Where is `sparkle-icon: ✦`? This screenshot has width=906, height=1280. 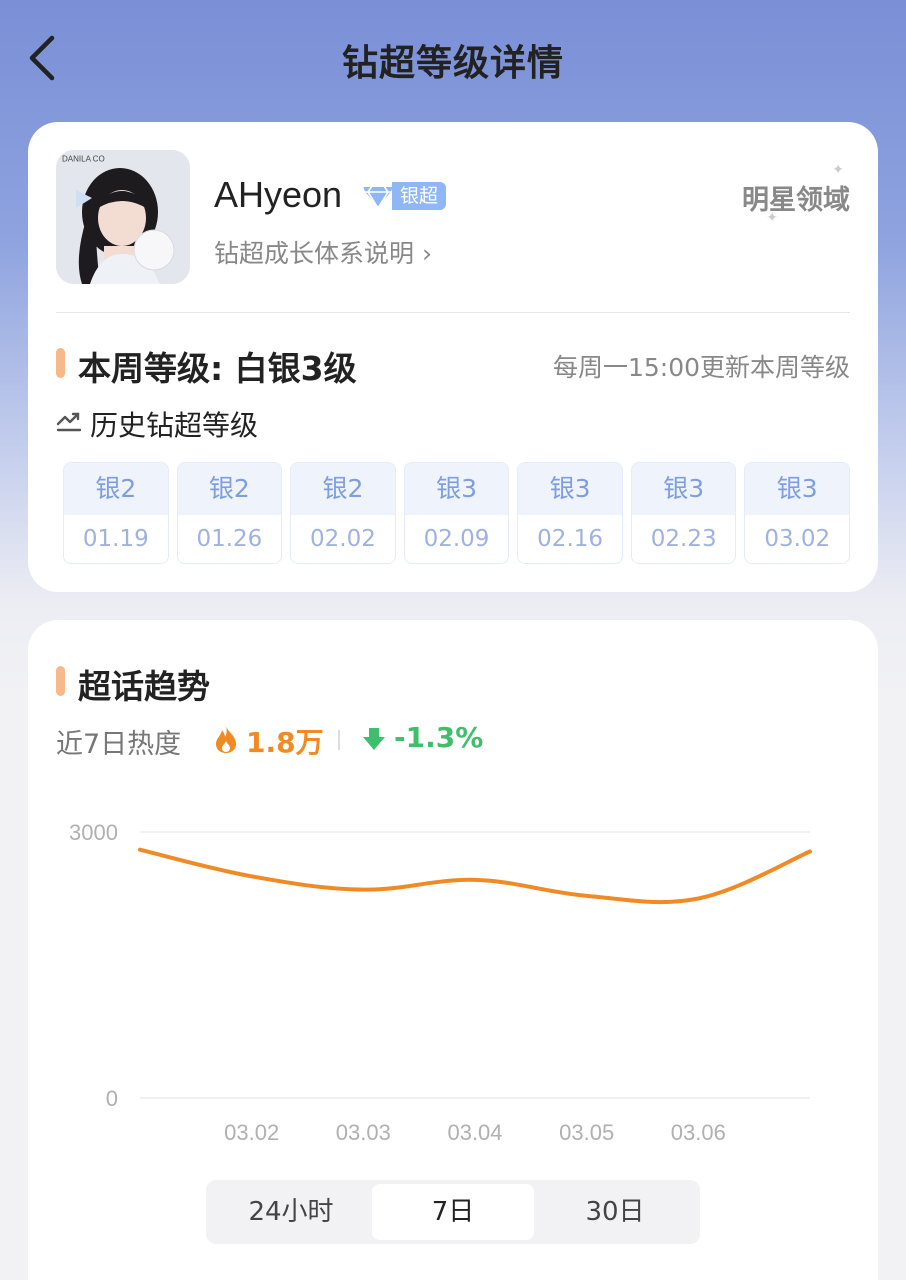 sparkle-icon: ✦ is located at coordinates (838, 170).